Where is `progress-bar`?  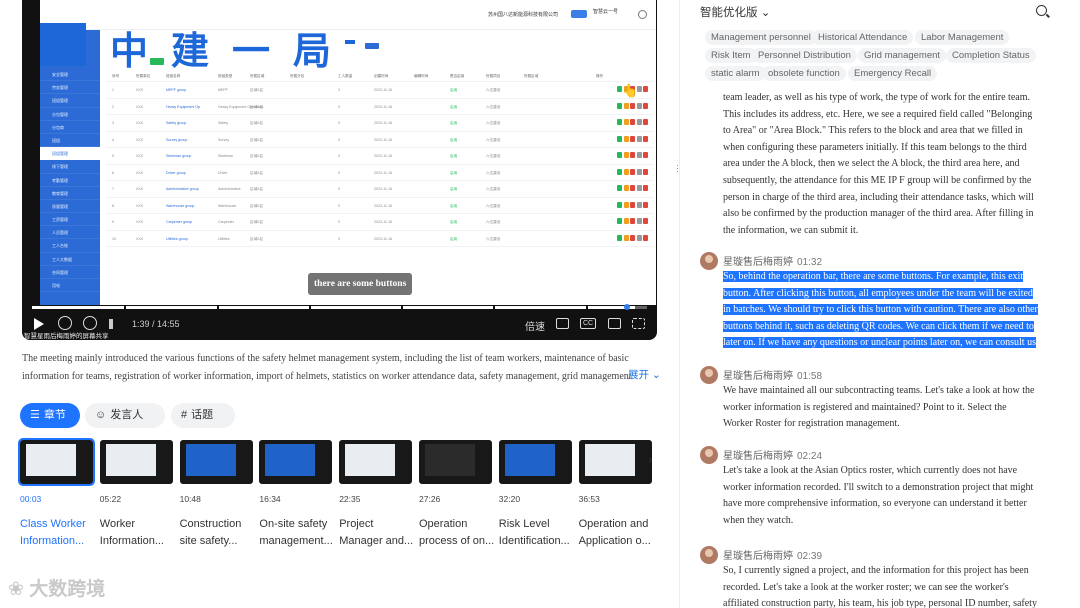 progress-bar is located at coordinates (339, 307).